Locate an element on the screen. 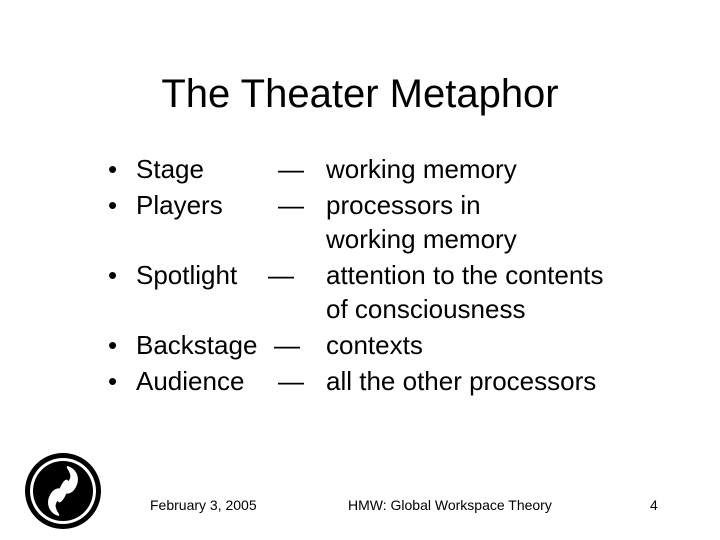  bullet-term: Spotlight is located at coordinates (187, 275).